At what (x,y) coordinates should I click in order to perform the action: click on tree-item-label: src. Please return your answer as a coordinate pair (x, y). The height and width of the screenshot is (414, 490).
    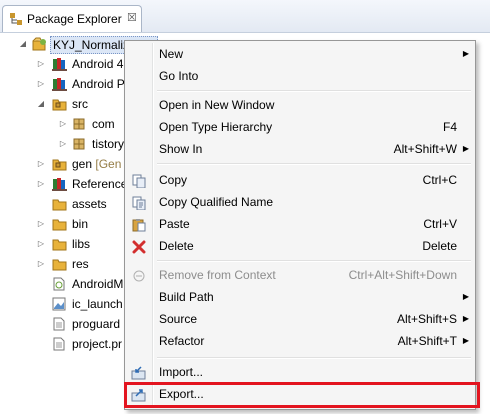
    Looking at the image, I should click on (80, 104).